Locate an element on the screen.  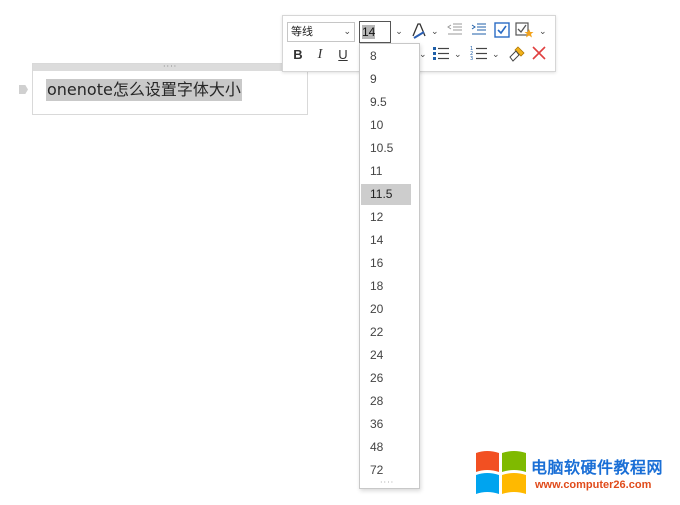
font-size-option: 9 is located at coordinates (386, 79).